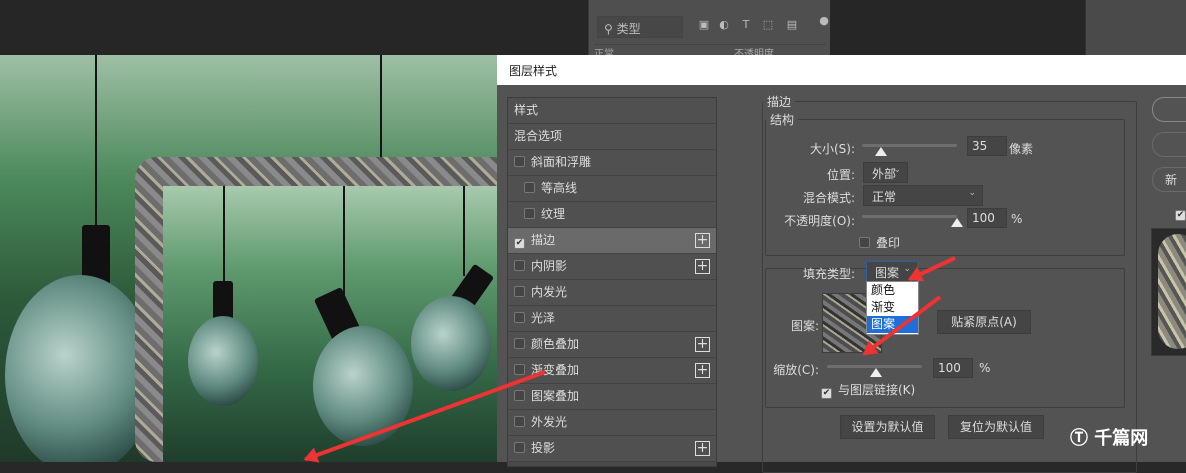  What do you see at coordinates (912, 221) in the screenshot?
I see `opacity-slider` at bounding box center [912, 221].